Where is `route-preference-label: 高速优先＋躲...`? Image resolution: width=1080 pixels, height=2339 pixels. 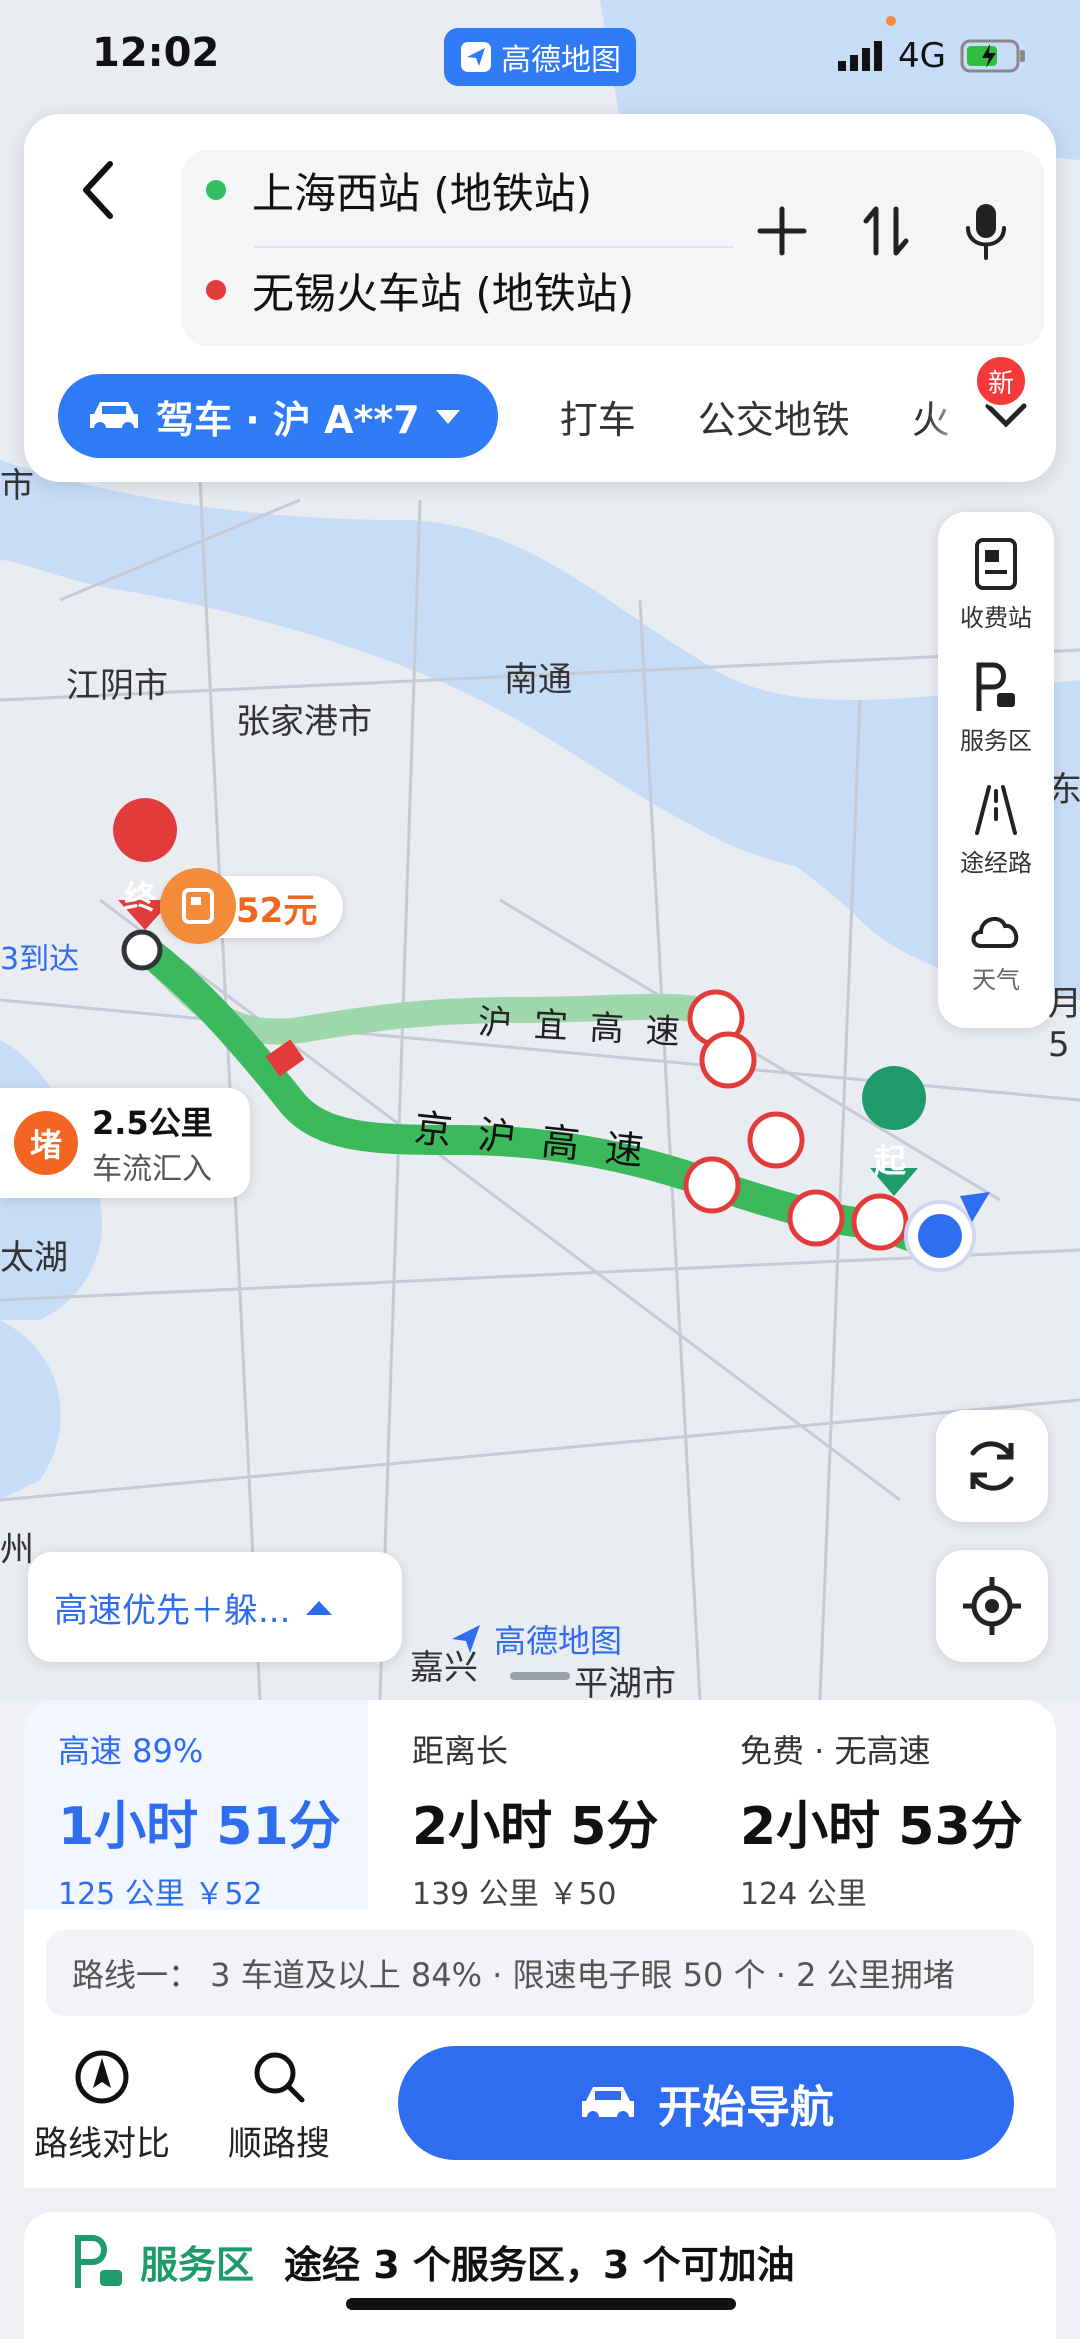 route-preference-label: 高速优先＋躲... is located at coordinates (172, 1610).